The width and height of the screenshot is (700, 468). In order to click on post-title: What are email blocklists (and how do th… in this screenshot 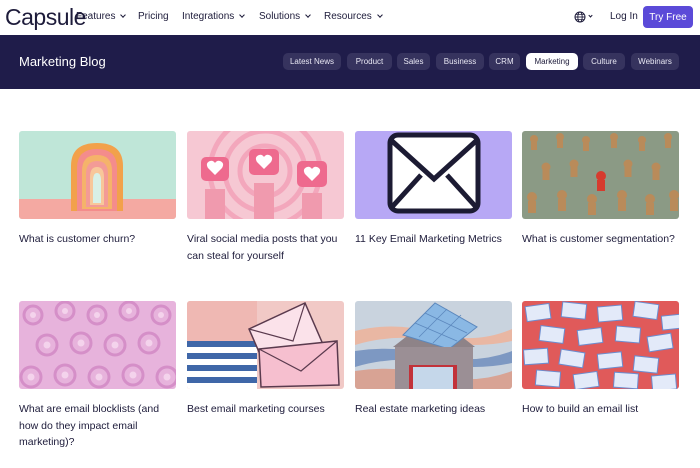, I will do `click(99, 426)`.